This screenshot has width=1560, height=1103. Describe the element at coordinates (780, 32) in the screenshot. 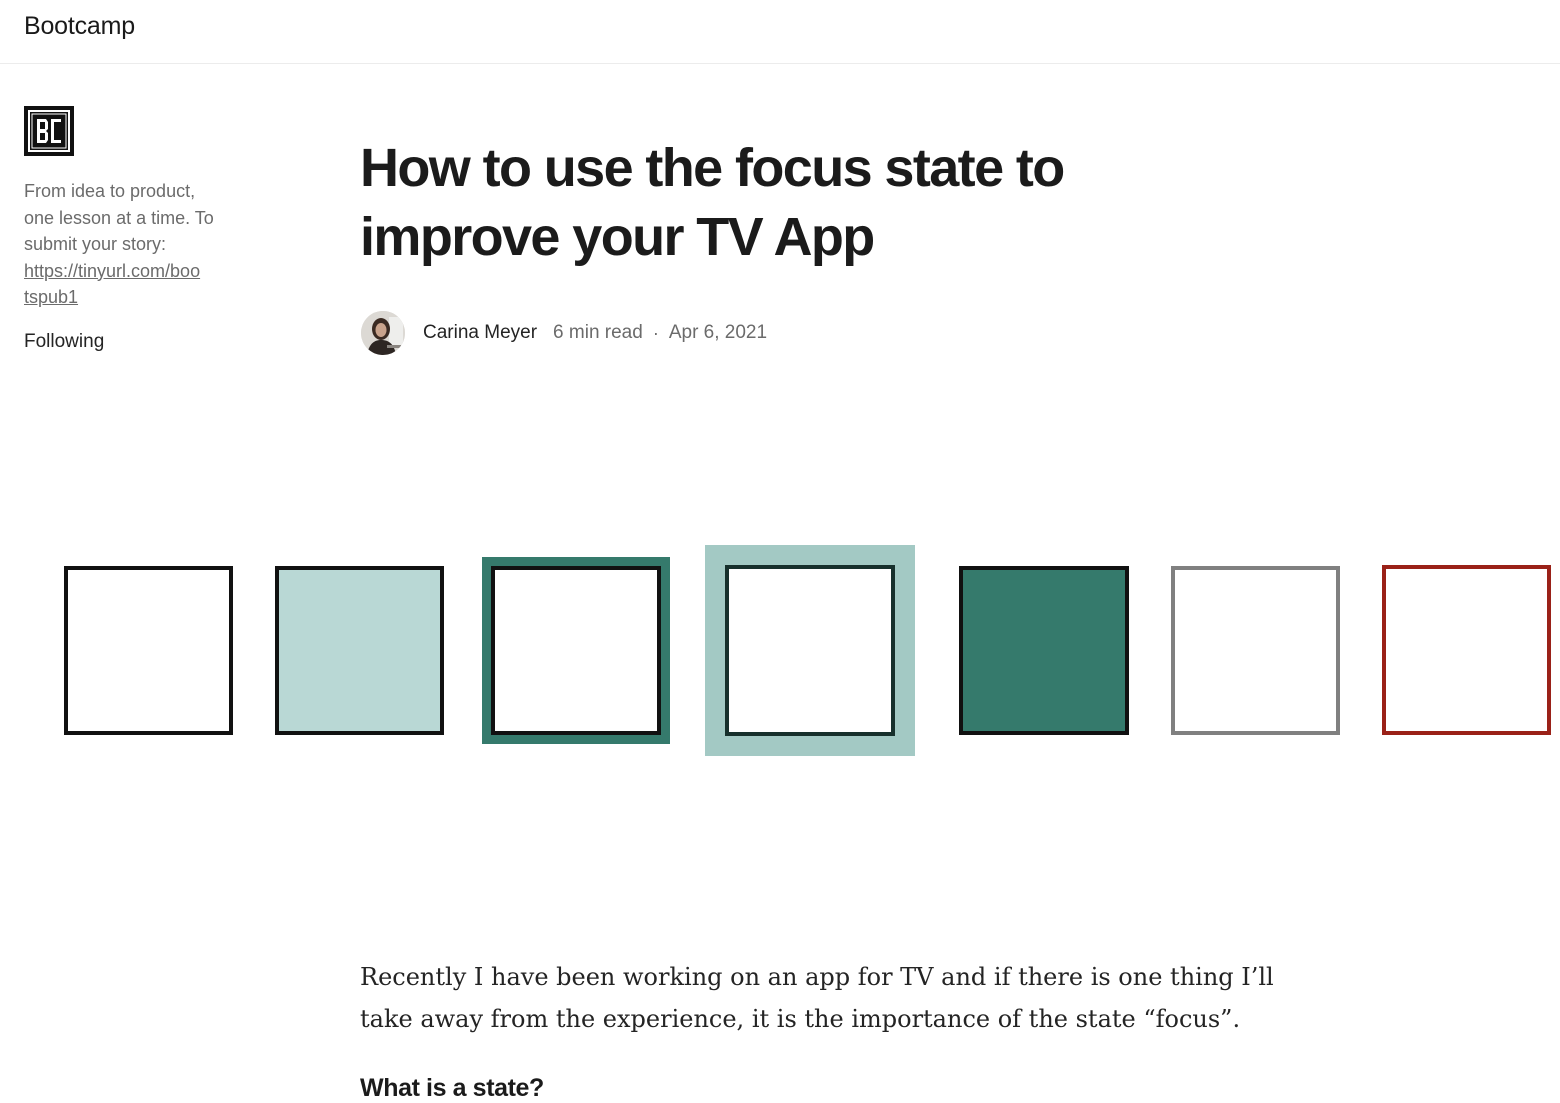

I see `top-bar: Bootcamp` at that location.